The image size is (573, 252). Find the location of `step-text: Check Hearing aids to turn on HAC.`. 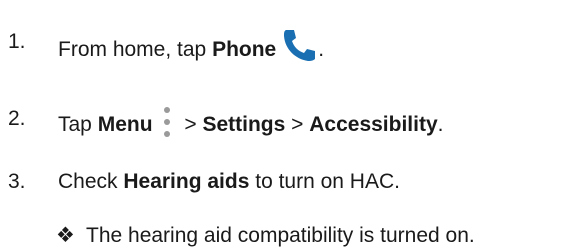

step-text: Check Hearing aids to turn on HAC. is located at coordinates (229, 182).